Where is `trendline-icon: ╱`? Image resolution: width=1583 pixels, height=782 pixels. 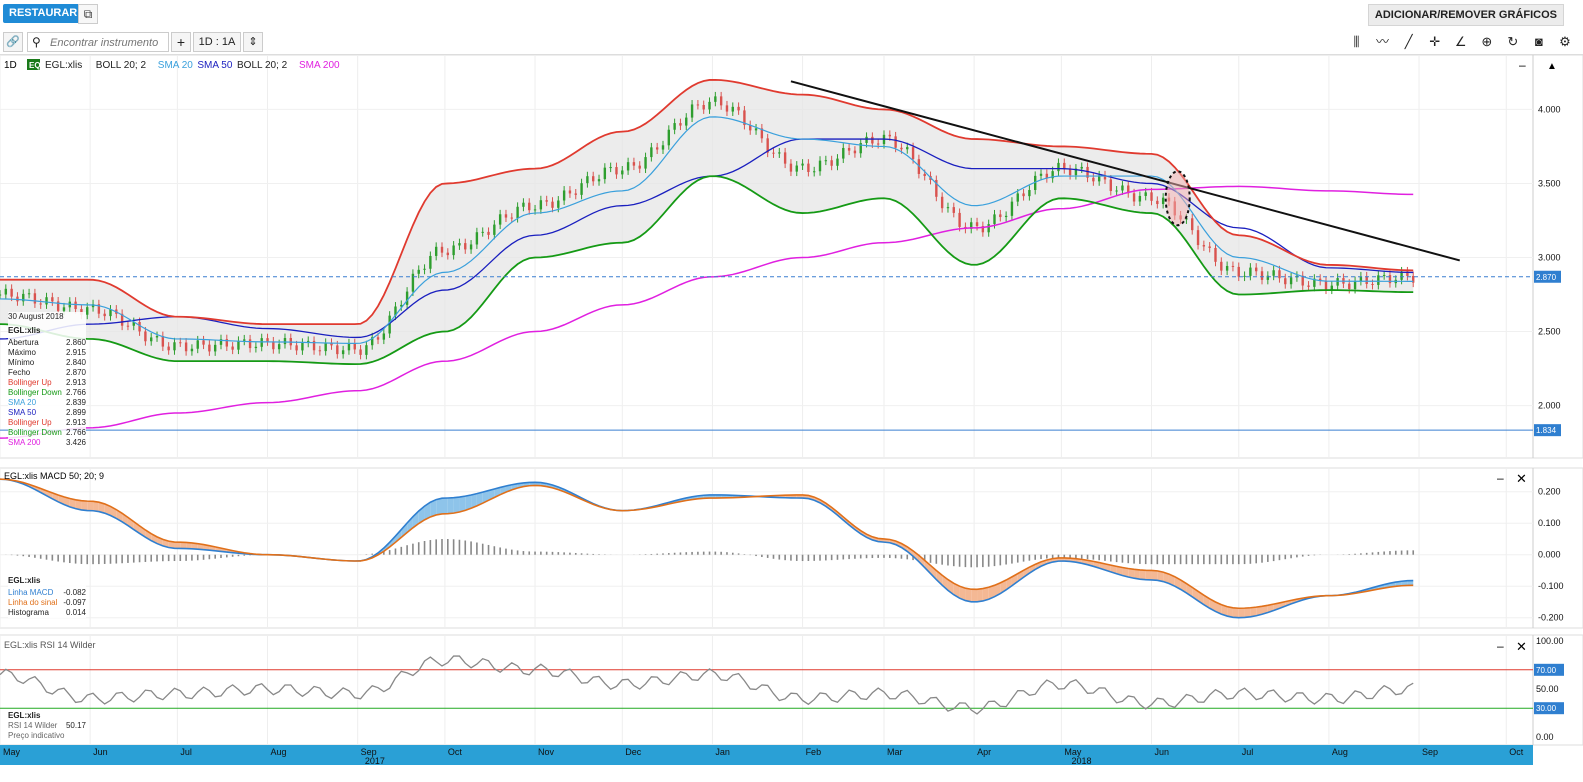 trendline-icon: ╱ is located at coordinates (1409, 42).